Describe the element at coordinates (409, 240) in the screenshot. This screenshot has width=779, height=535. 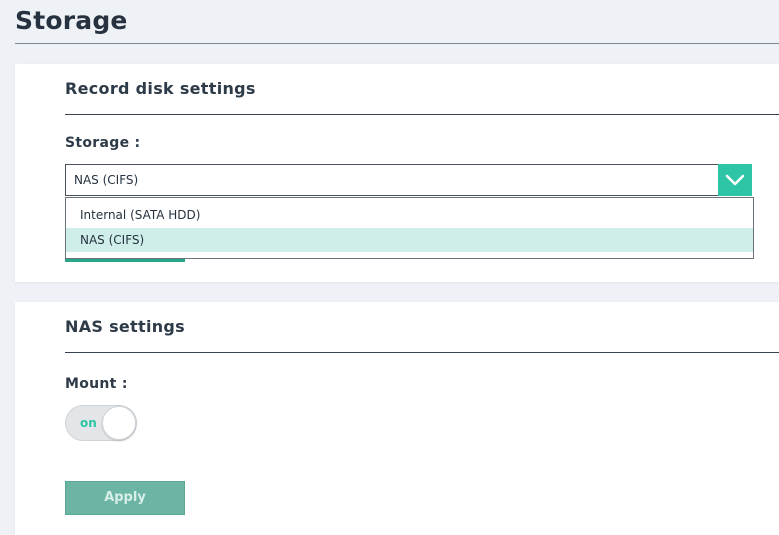
I see `storage-option-nas: NAS (CIFS)` at that location.